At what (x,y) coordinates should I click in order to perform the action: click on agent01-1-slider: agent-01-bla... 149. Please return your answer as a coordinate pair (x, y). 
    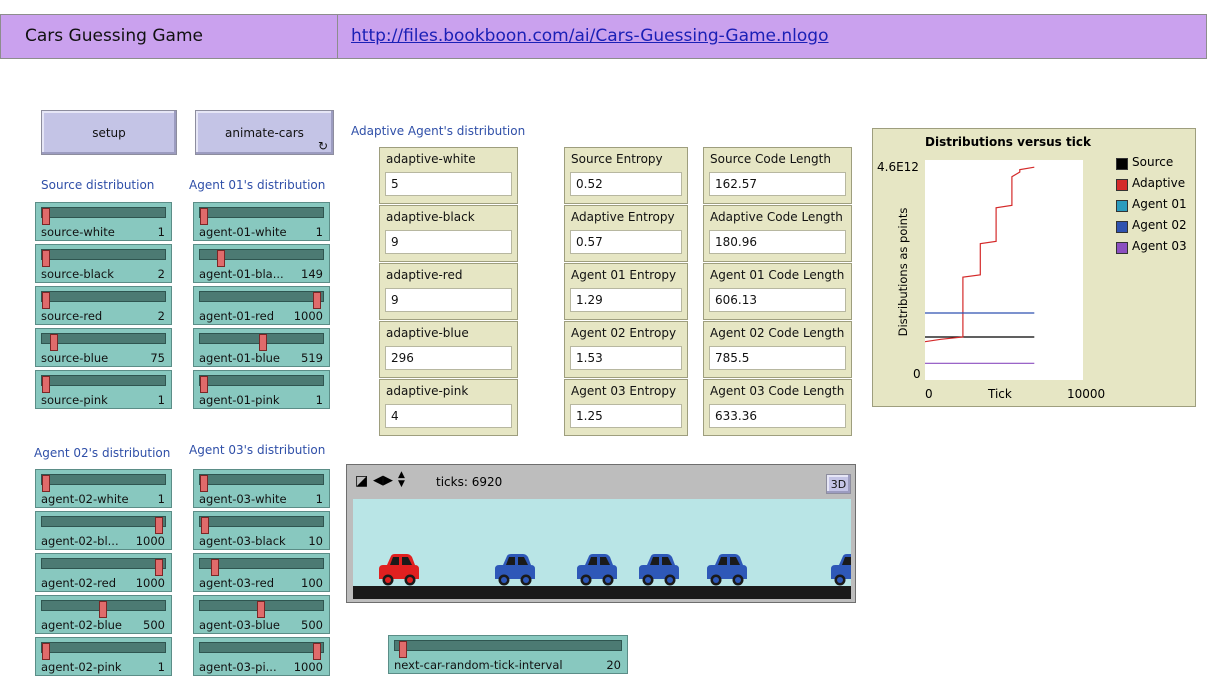
    Looking at the image, I should click on (261, 263).